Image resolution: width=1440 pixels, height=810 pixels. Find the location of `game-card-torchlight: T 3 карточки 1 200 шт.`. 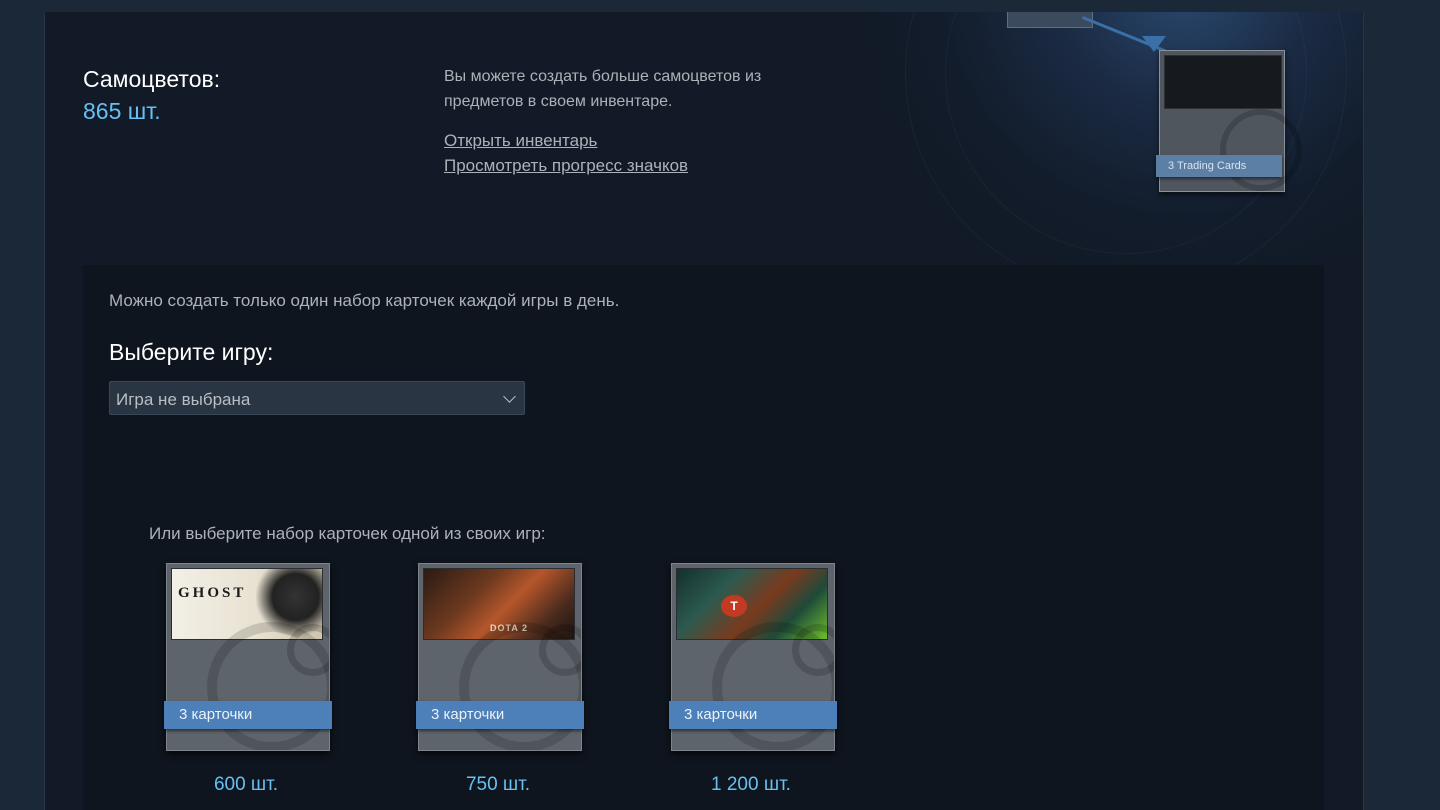

game-card-torchlight: T 3 карточки 1 200 шт. is located at coordinates (754, 678).